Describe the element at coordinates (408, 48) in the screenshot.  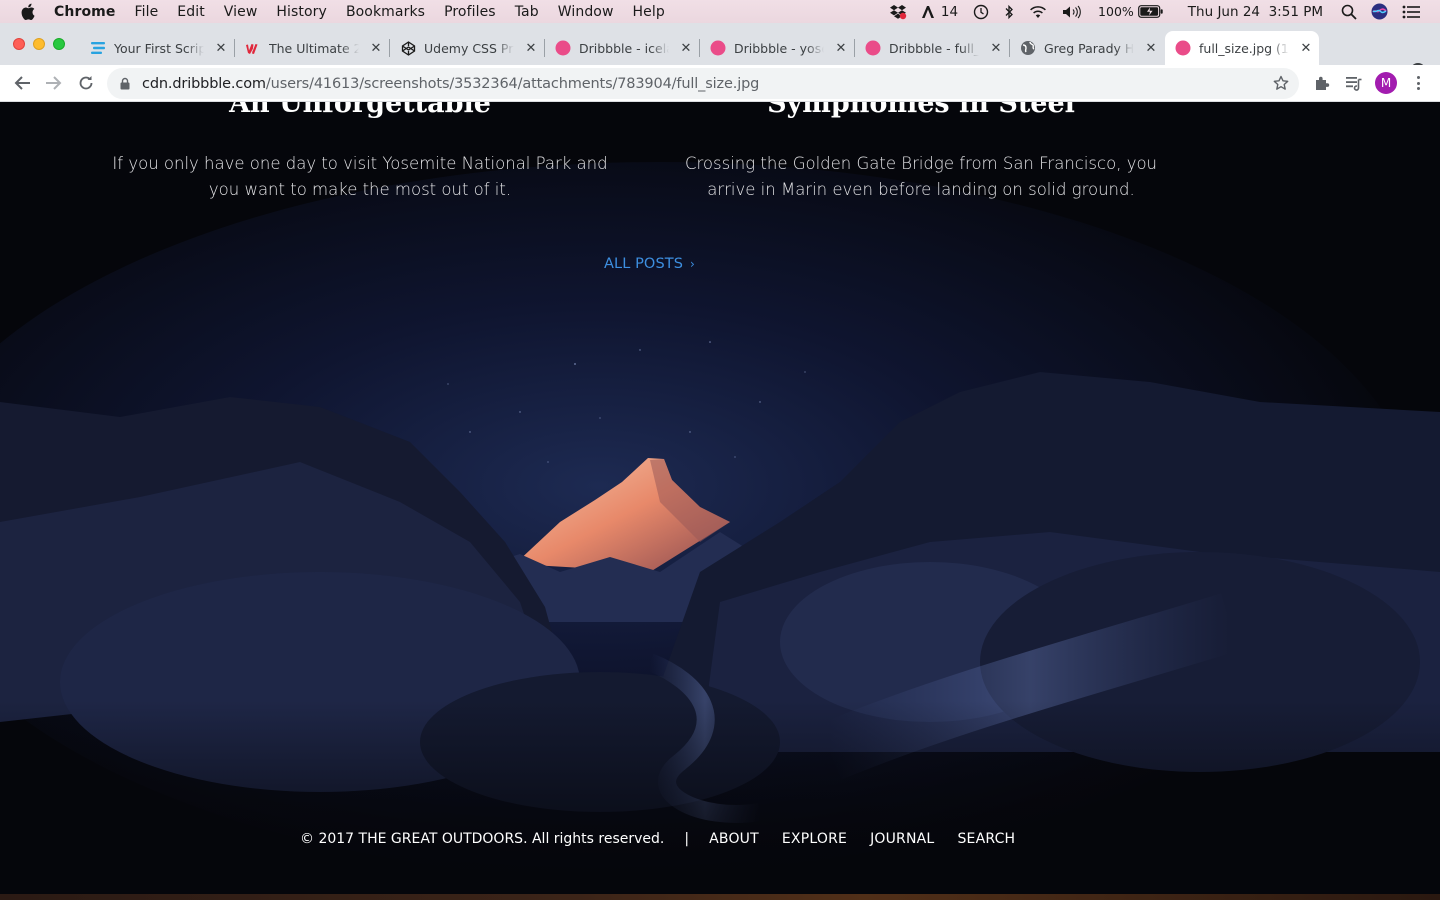
I see `codepen-icon` at that location.